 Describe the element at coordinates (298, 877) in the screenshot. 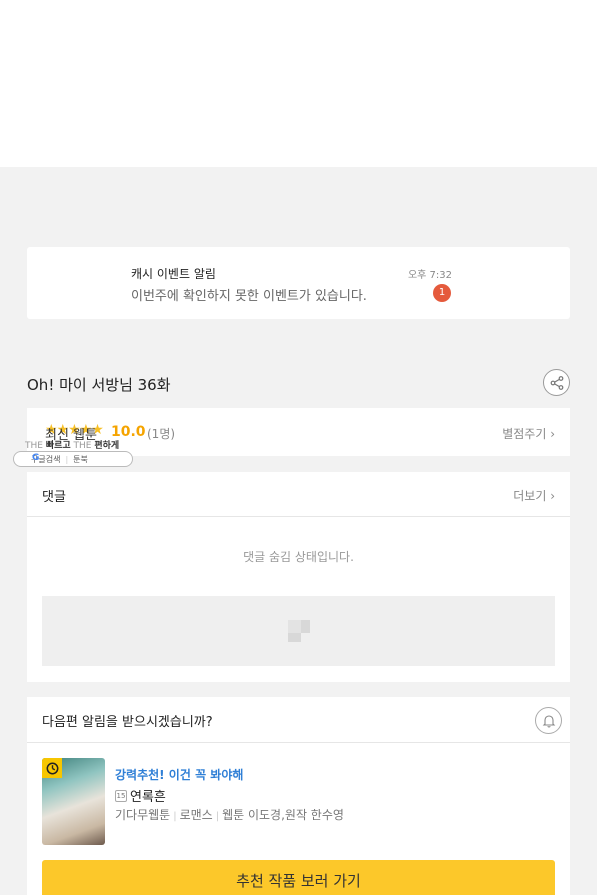

I see `view-recommended-button: 추천 작품 보러 가기` at that location.